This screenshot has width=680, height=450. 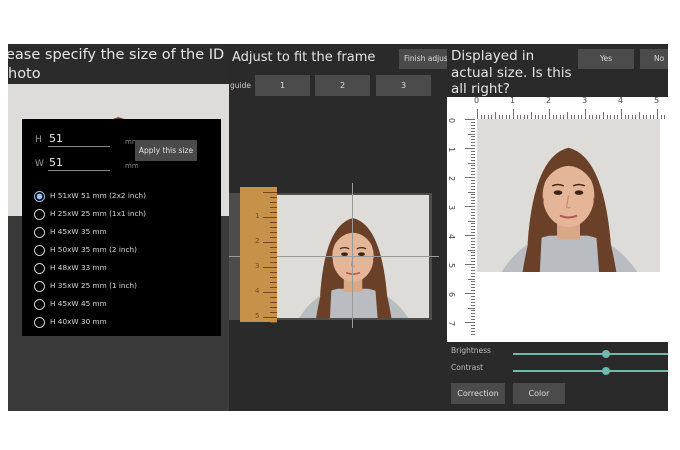 What do you see at coordinates (423, 59) in the screenshot?
I see `finish-adjust-button: Finish adjust` at bounding box center [423, 59].